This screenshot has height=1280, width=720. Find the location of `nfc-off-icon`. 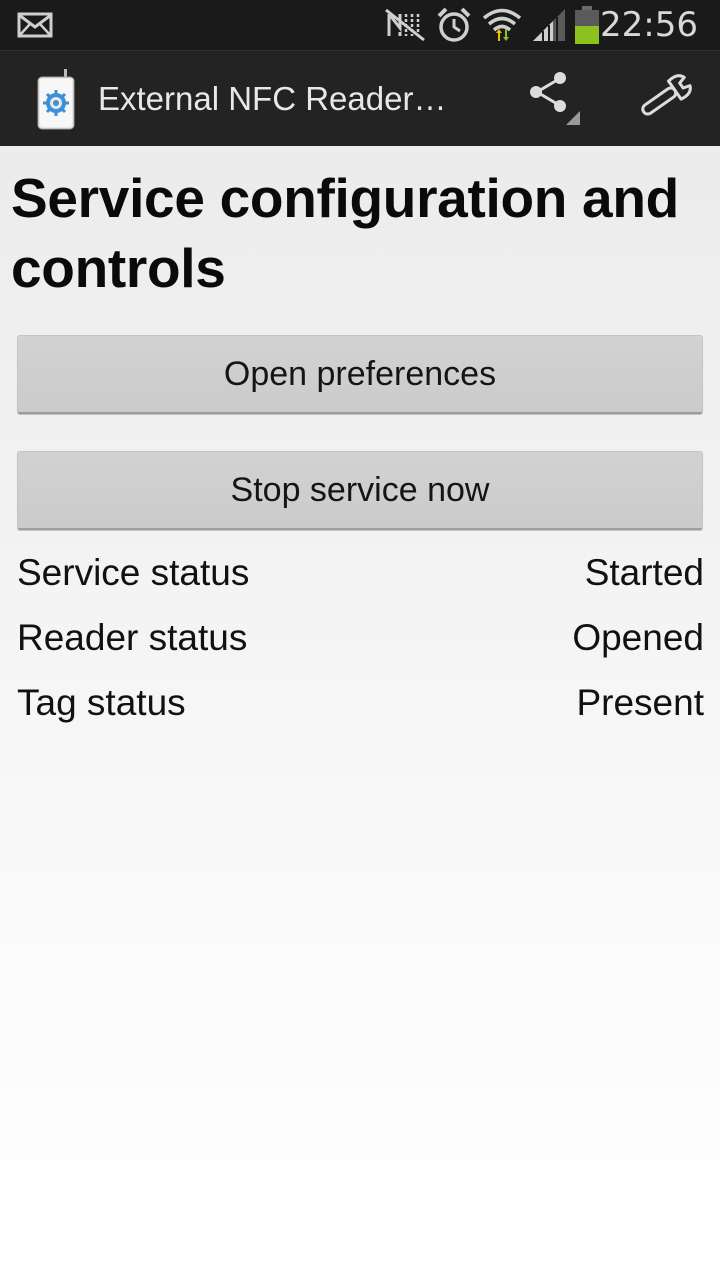

nfc-off-icon is located at coordinates (406, 25).